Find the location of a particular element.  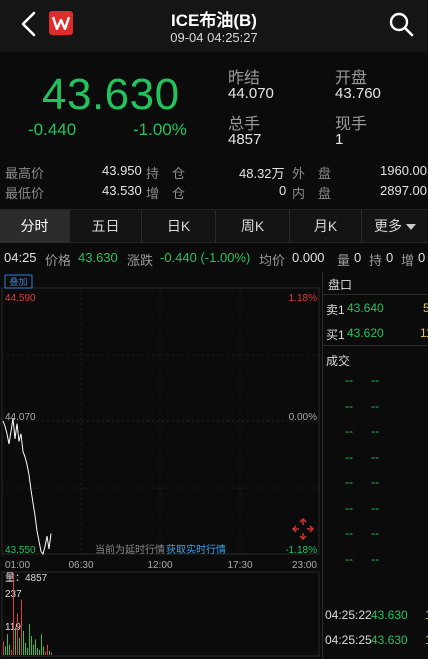

datetime-label: 09-04 04:25:27 is located at coordinates (214, 37).